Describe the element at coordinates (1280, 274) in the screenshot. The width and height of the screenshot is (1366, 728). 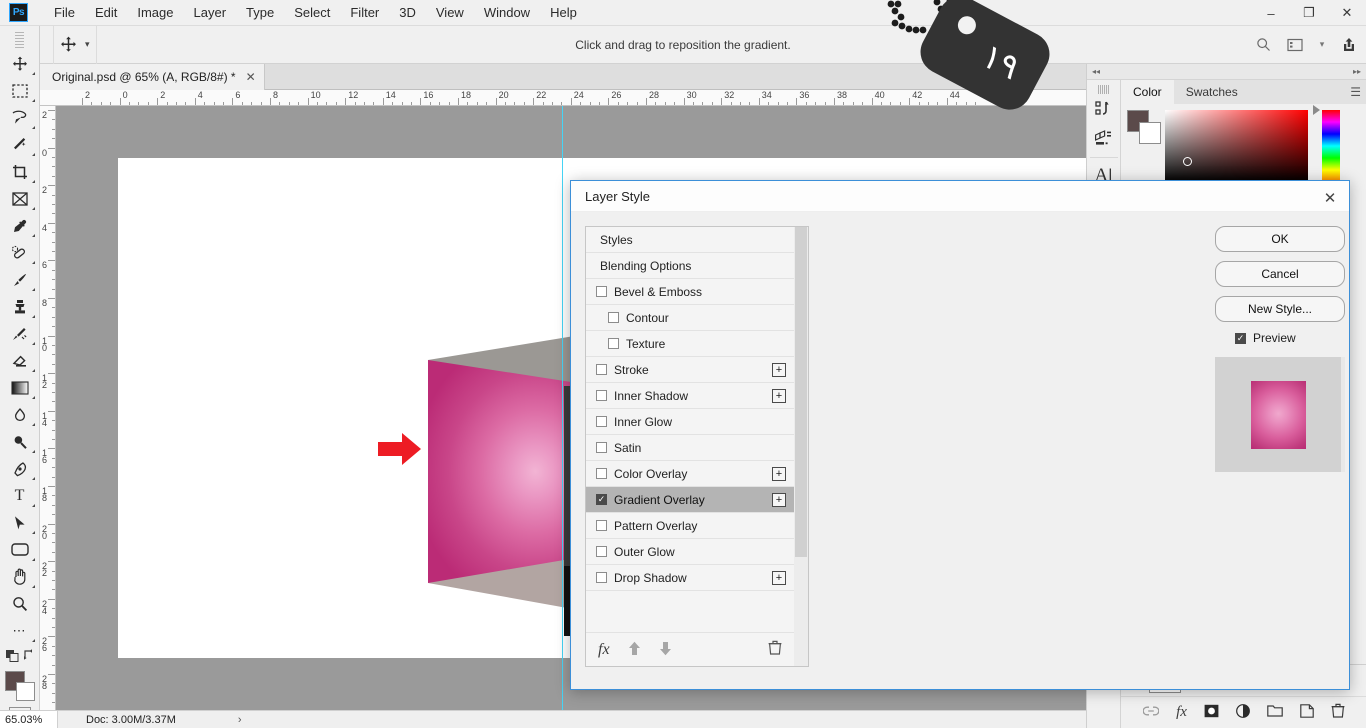
I see `cancel-button: Cancel` at that location.